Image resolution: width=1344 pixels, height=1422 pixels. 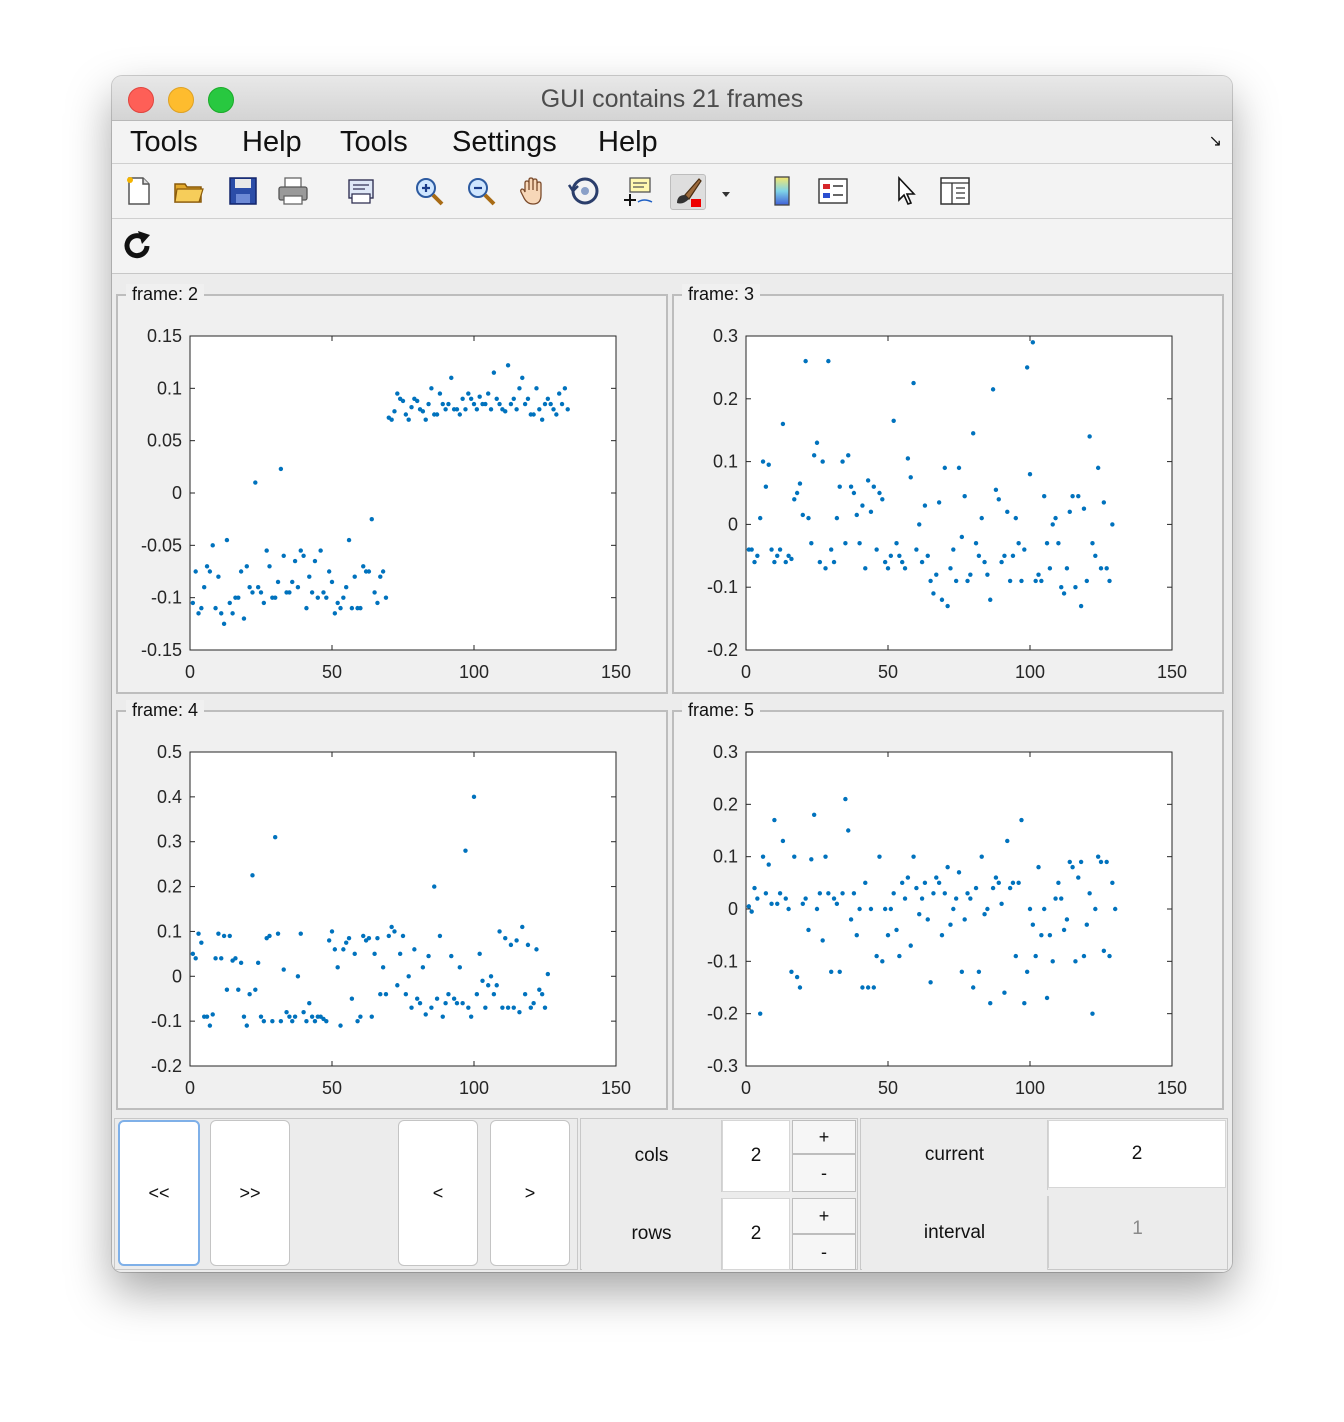 What do you see at coordinates (250, 1193) in the screenshot?
I see `last-frame-button: >>` at bounding box center [250, 1193].